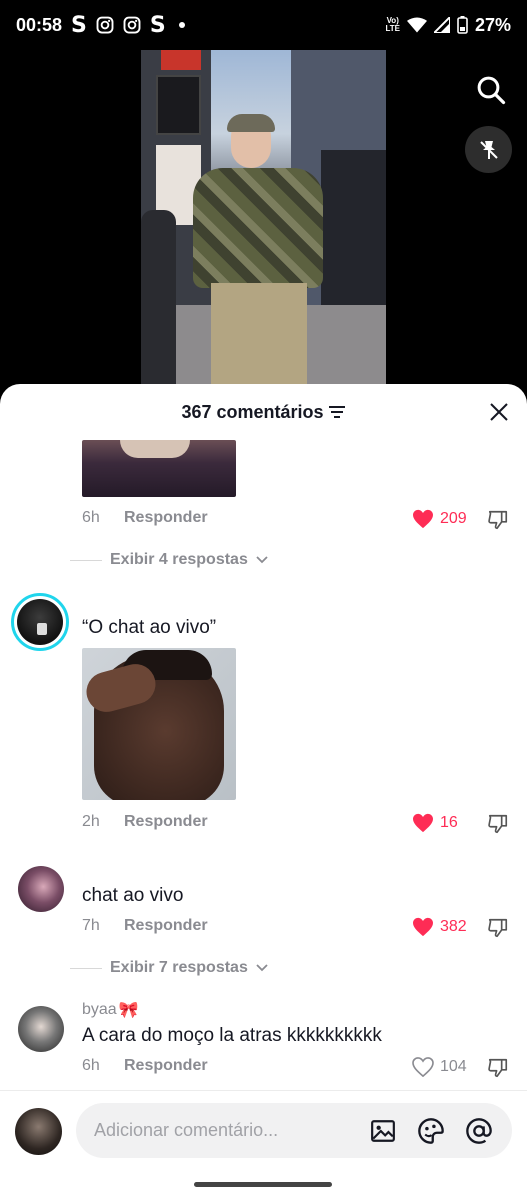 This screenshot has height=1200, width=527. I want to click on mention-button, so click(479, 1131).